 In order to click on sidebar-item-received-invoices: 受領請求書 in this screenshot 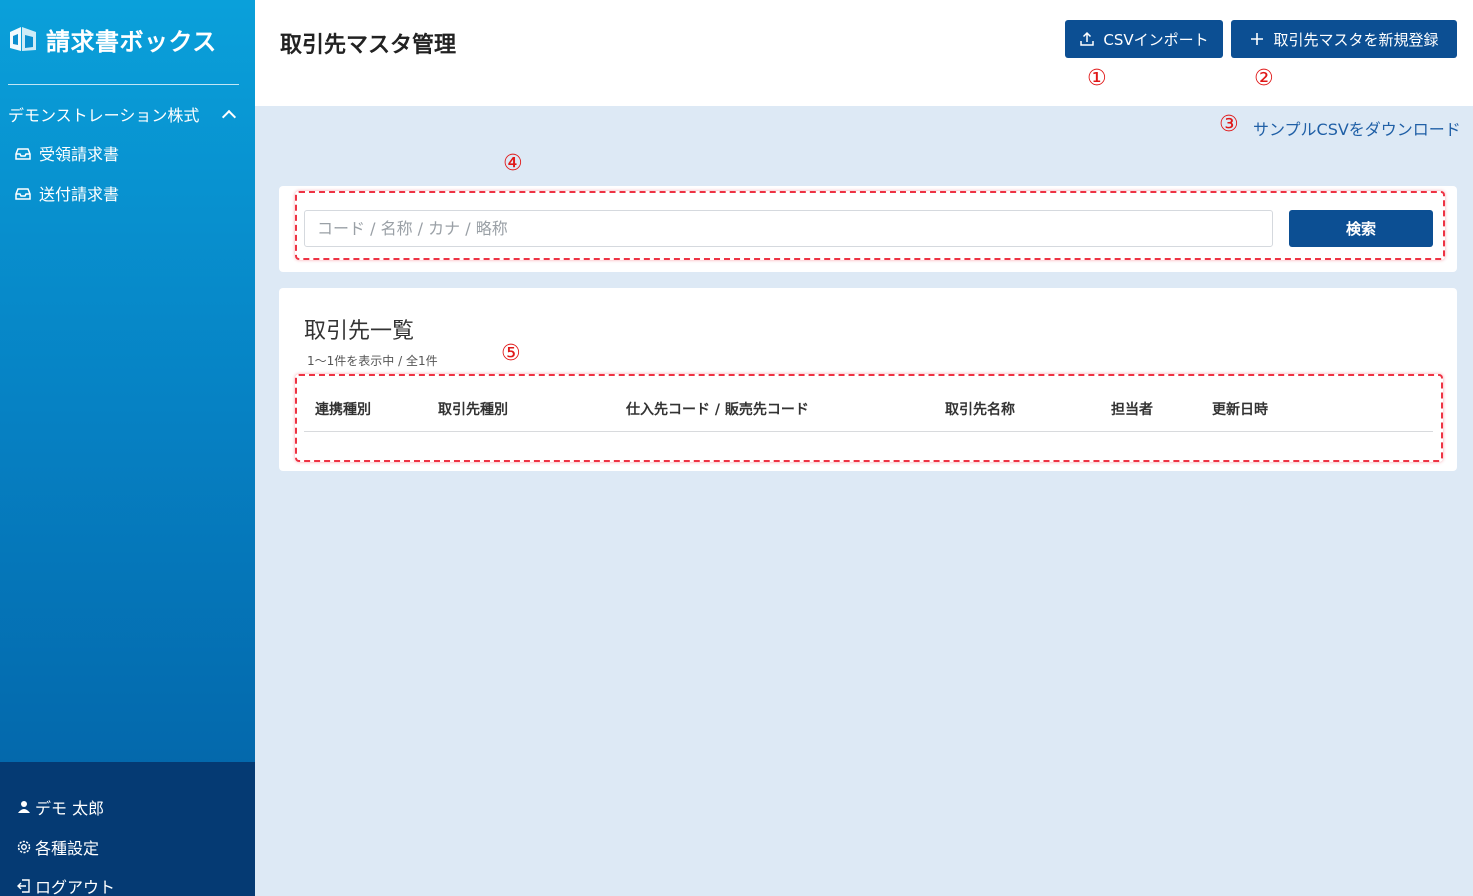, I will do `click(66, 153)`.